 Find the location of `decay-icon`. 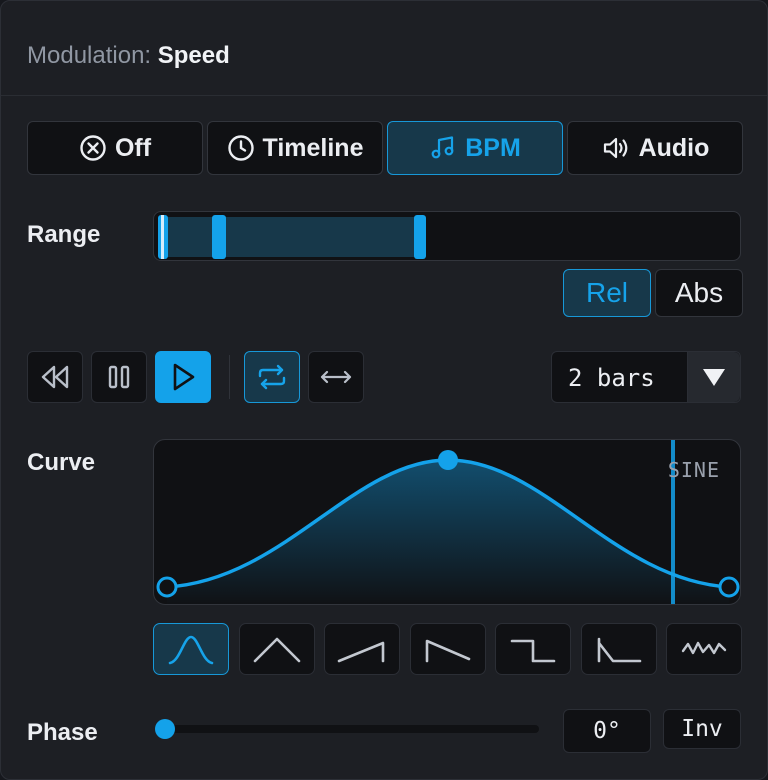

decay-icon is located at coordinates (619, 650).